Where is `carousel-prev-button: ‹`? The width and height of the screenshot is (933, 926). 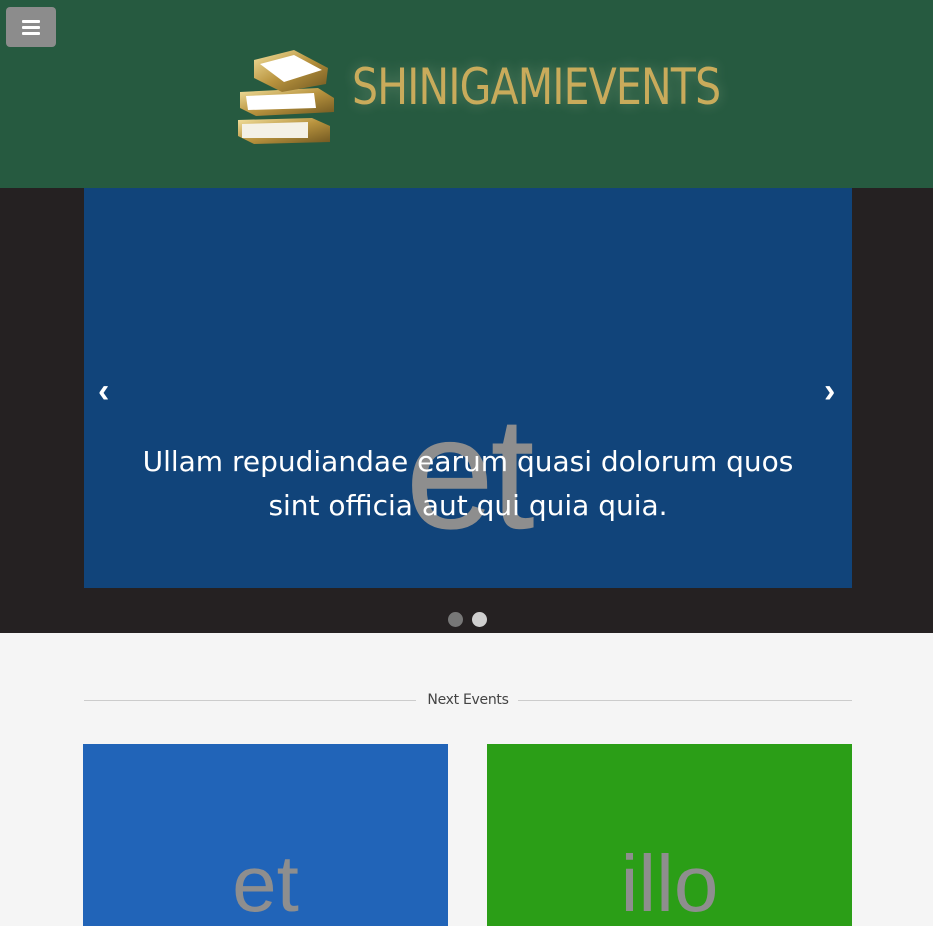 carousel-prev-button: ‹ is located at coordinates (103, 391).